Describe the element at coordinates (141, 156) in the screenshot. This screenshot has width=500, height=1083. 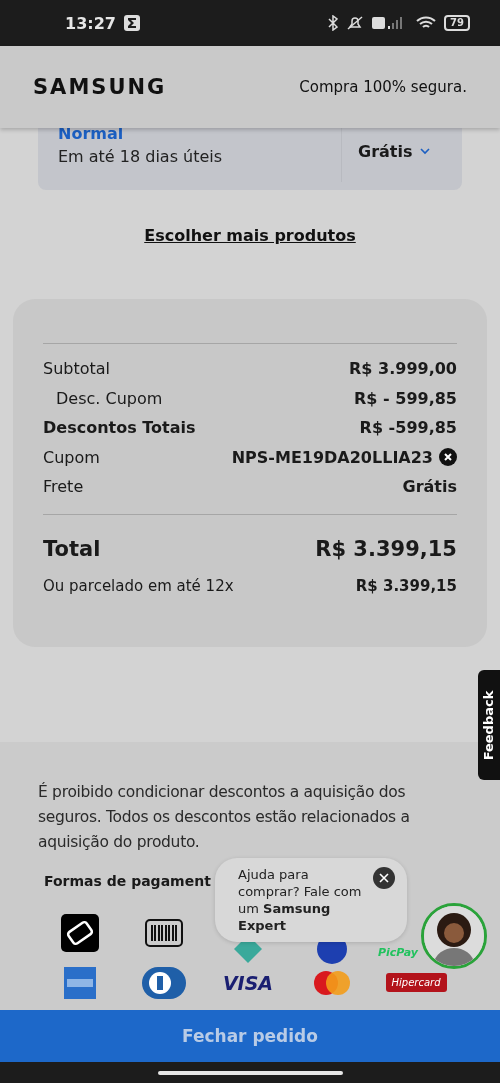
I see `delivery-time: Em até 18 dias úteis` at that location.